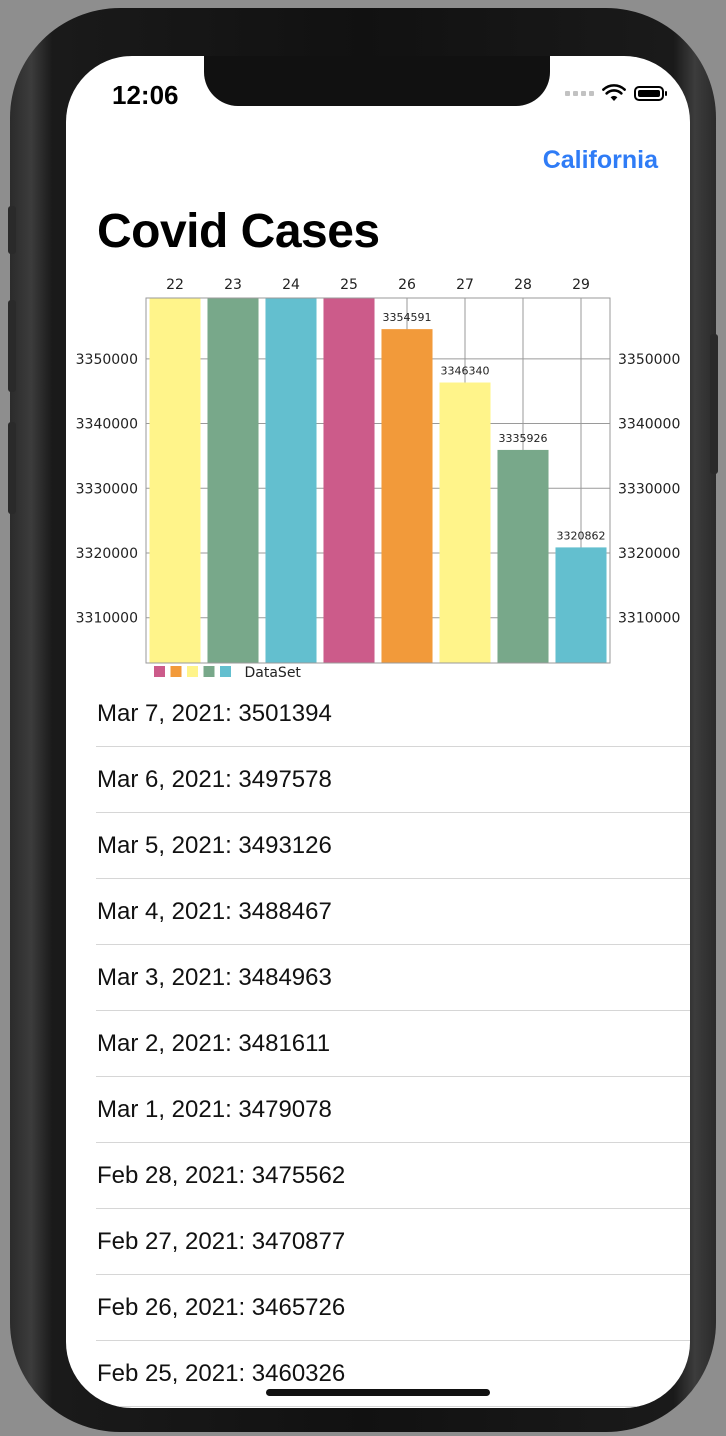 Image resolution: width=726 pixels, height=1436 pixels. I want to click on list-item-label: Feb 26, 2021: 3465726, so click(221, 1307).